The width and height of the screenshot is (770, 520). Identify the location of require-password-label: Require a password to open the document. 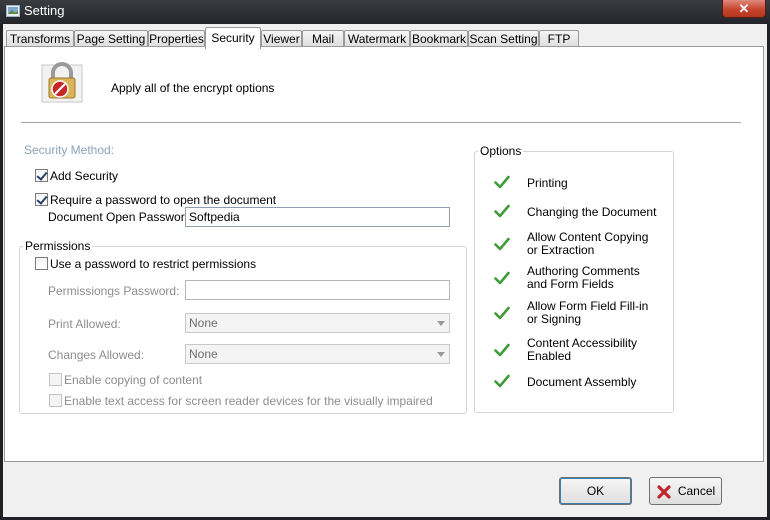
(163, 200).